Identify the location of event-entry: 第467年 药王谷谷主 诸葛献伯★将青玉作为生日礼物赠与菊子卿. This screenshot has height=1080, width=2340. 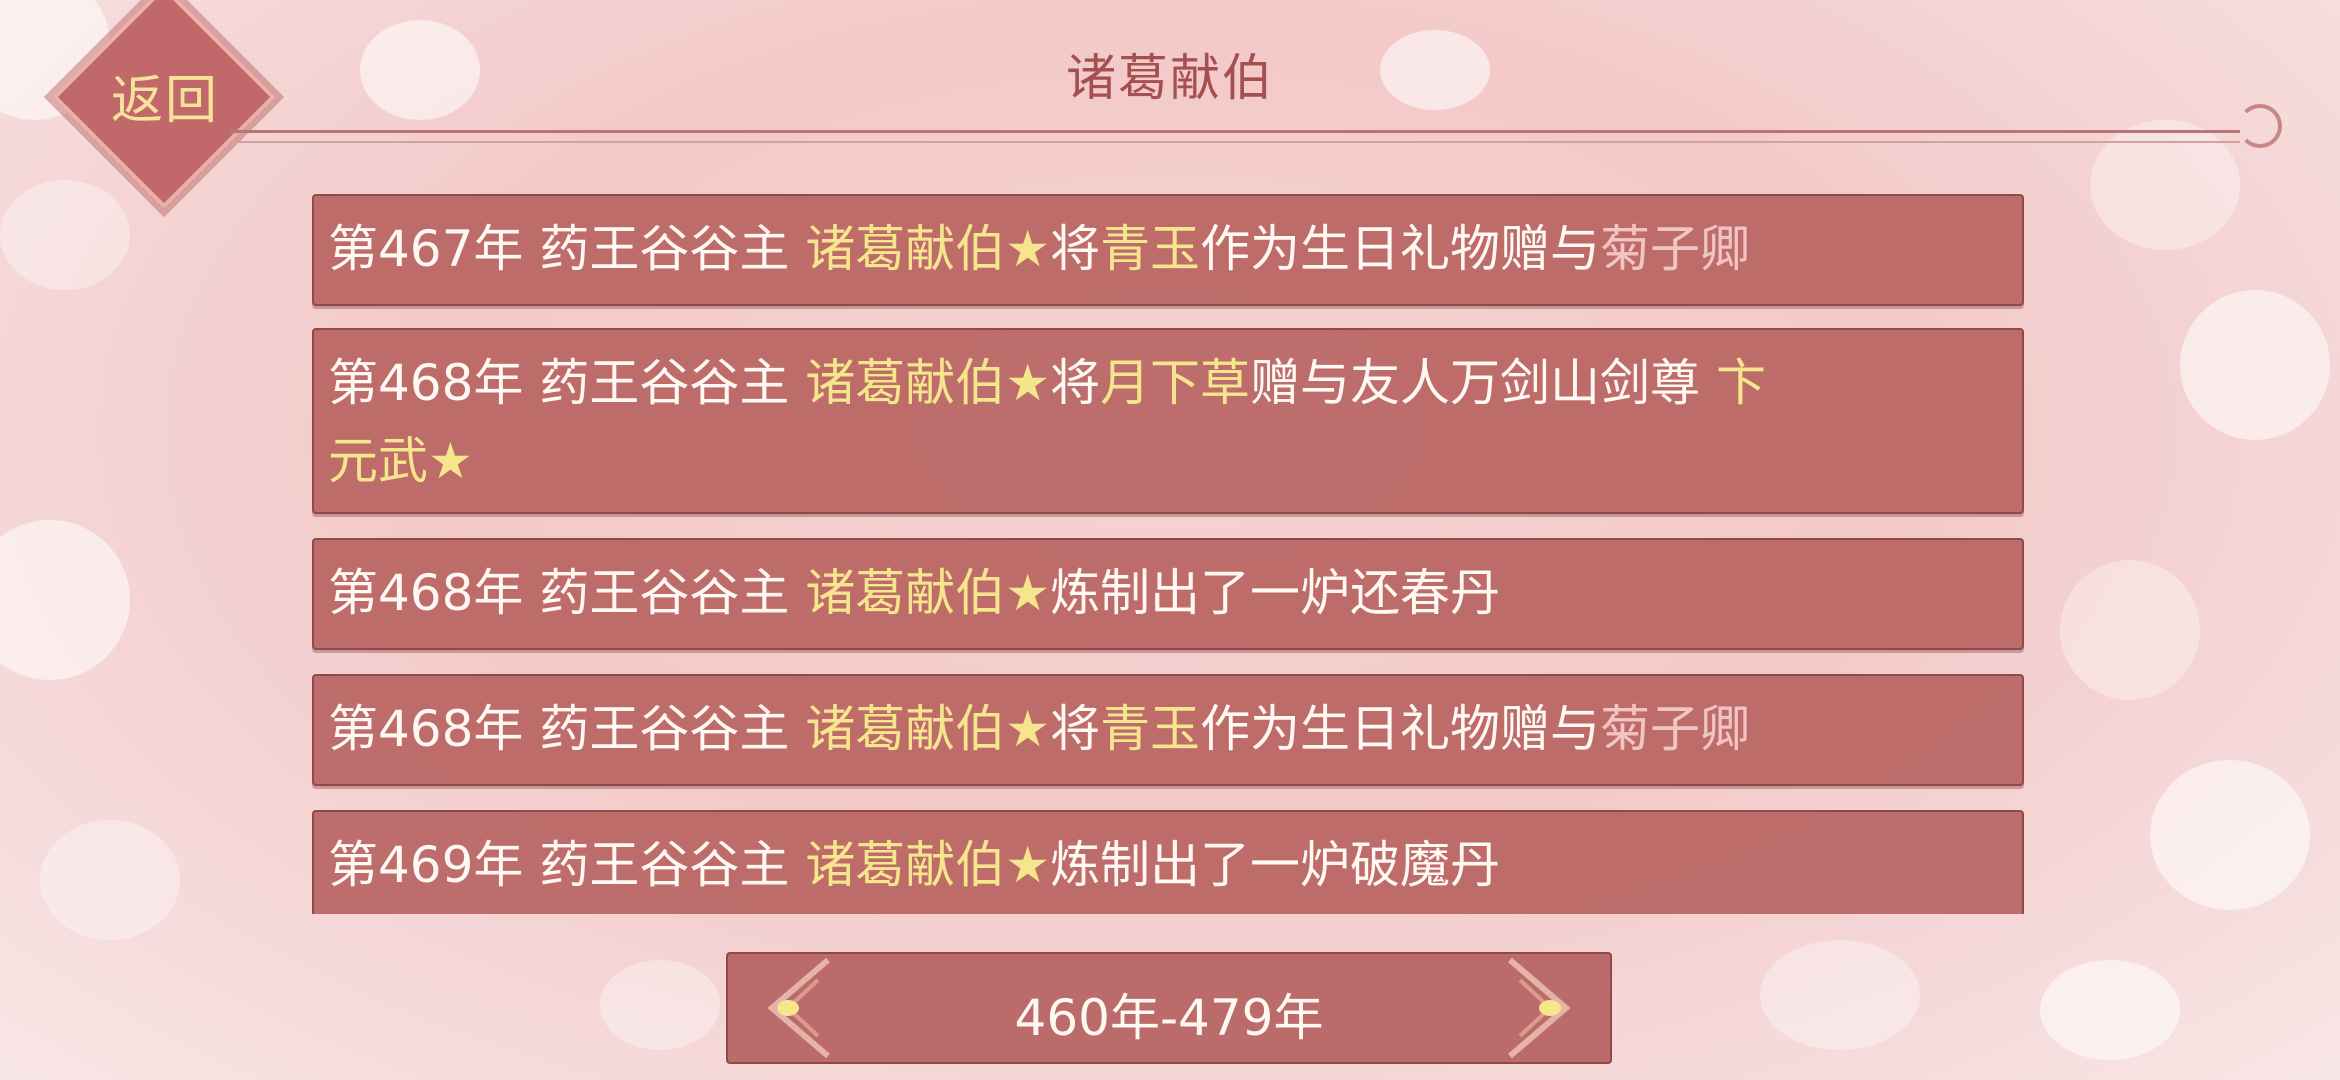
(1168, 250).